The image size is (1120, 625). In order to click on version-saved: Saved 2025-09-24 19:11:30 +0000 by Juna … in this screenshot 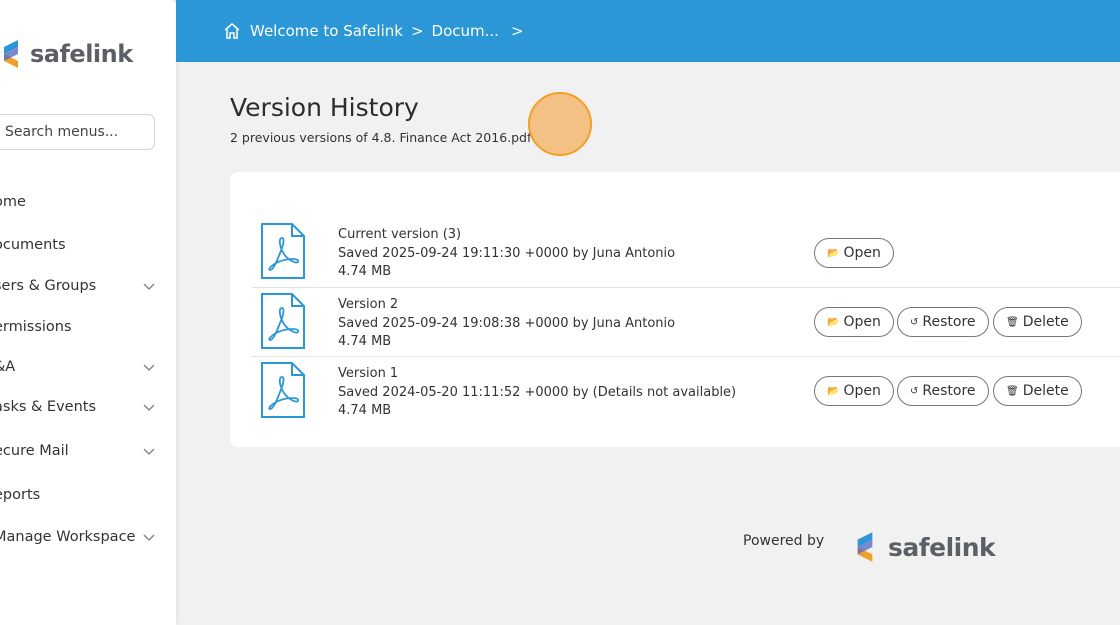, I will do `click(507, 253)`.